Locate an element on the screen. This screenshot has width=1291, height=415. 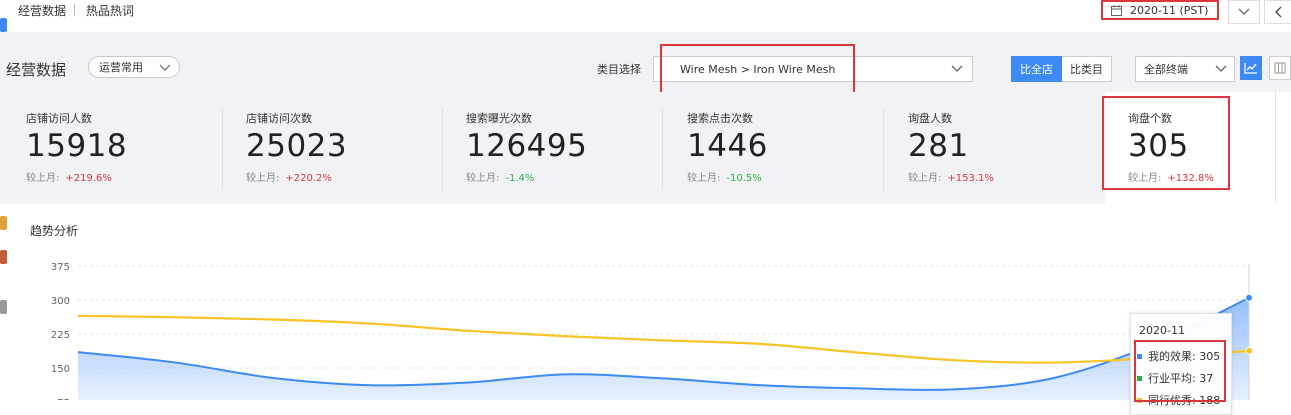
date-dropdown-button is located at coordinates (1244, 12).